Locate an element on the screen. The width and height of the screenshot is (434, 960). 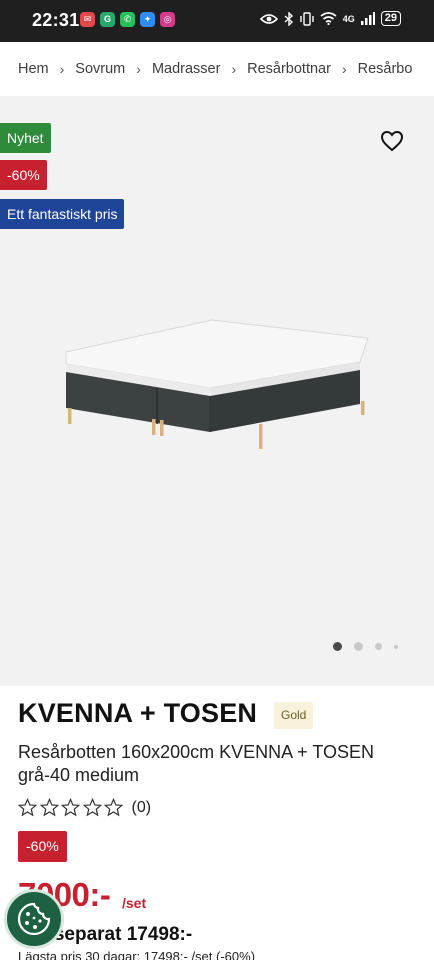
instagram-icon: ◎ is located at coordinates (167, 19).